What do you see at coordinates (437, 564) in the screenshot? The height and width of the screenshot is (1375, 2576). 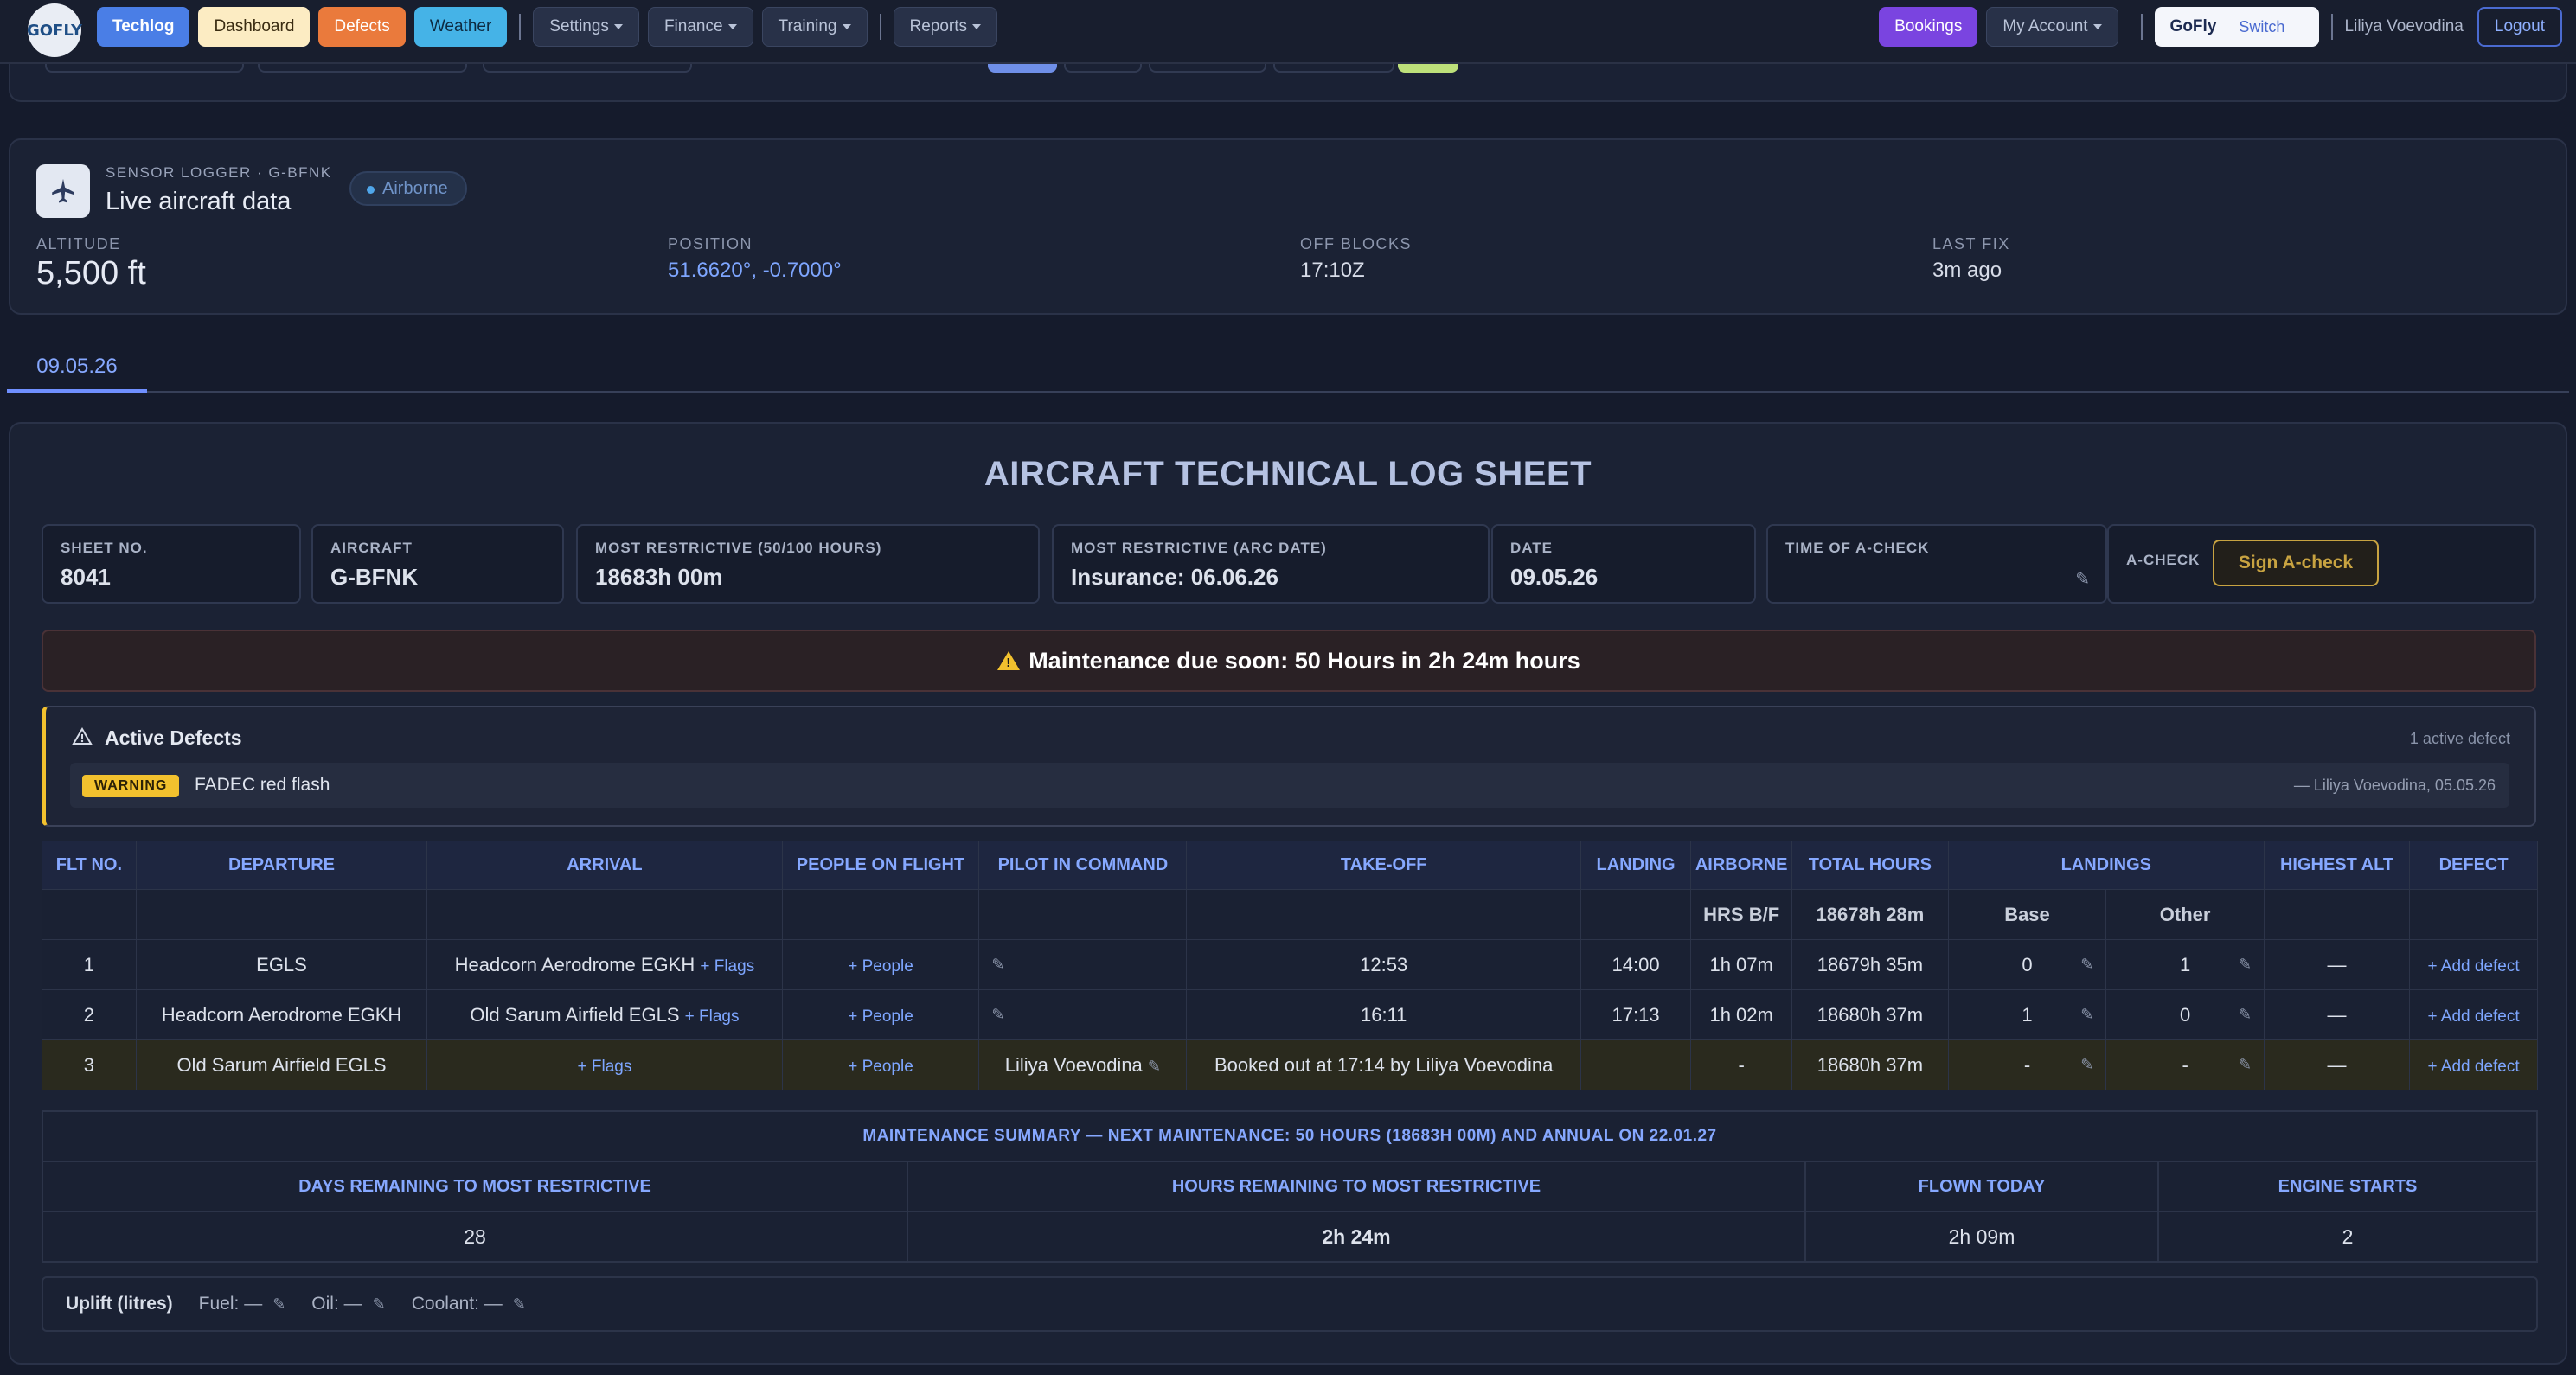 I see `aircraft-box: AIRCRAFT G-BFNK` at bounding box center [437, 564].